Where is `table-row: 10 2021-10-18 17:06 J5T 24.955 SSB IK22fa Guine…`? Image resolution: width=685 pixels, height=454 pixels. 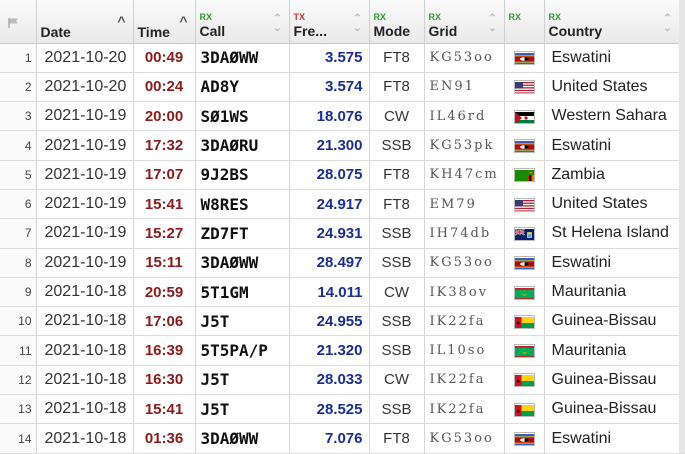
table-row: 10 2021-10-18 17:06 J5T 24.955 SSB IK22fa Guine… is located at coordinates (342, 321).